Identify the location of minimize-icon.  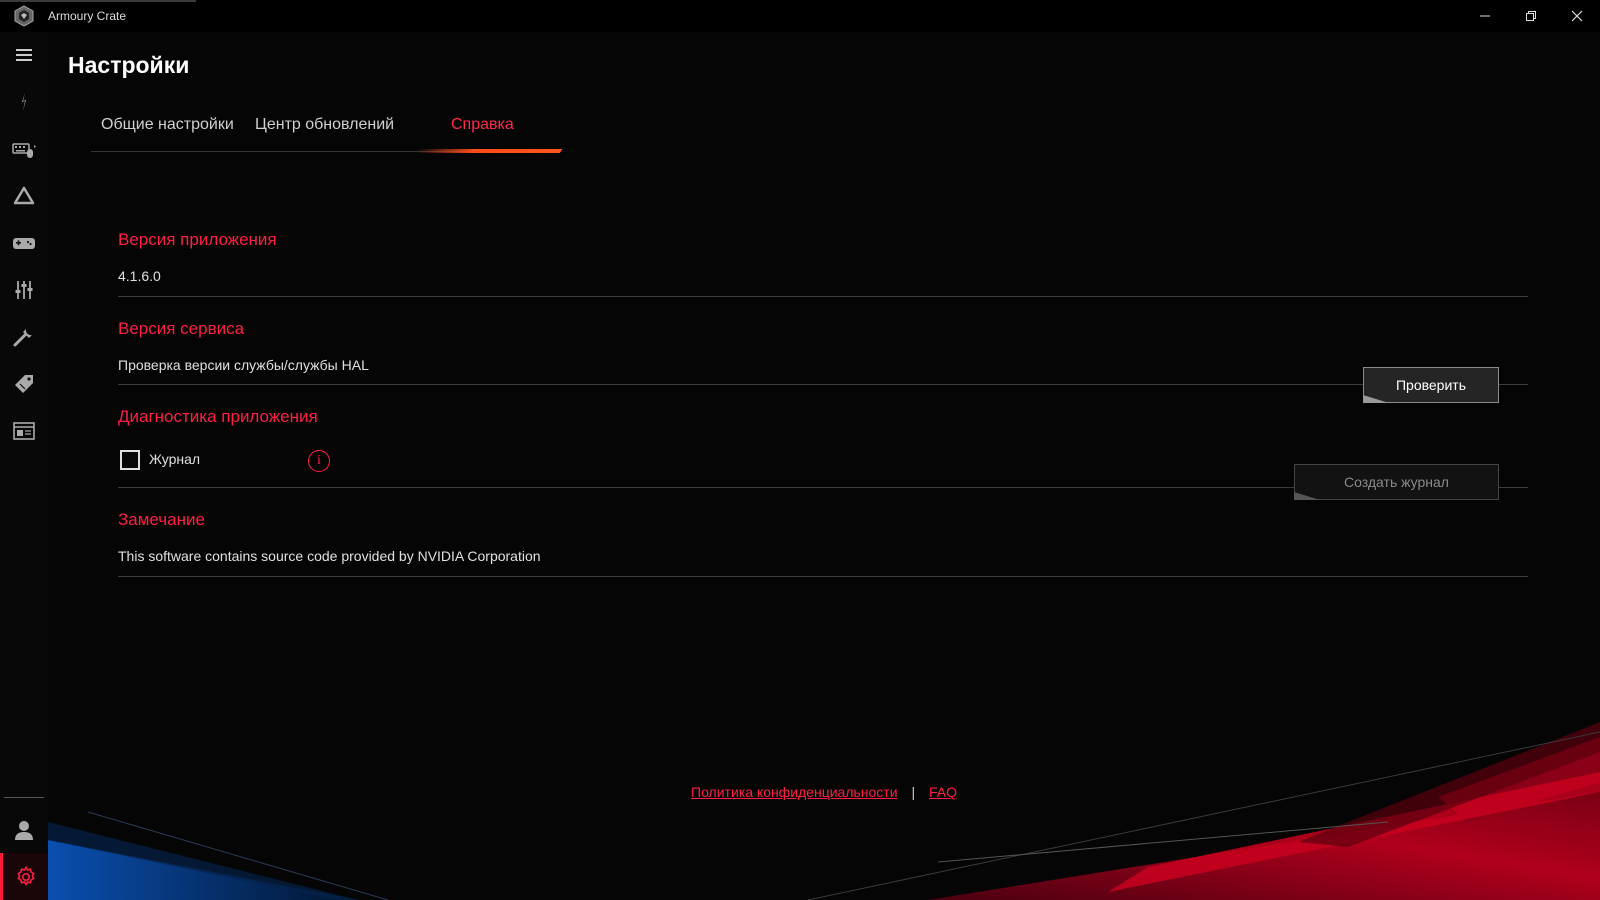
(1485, 16).